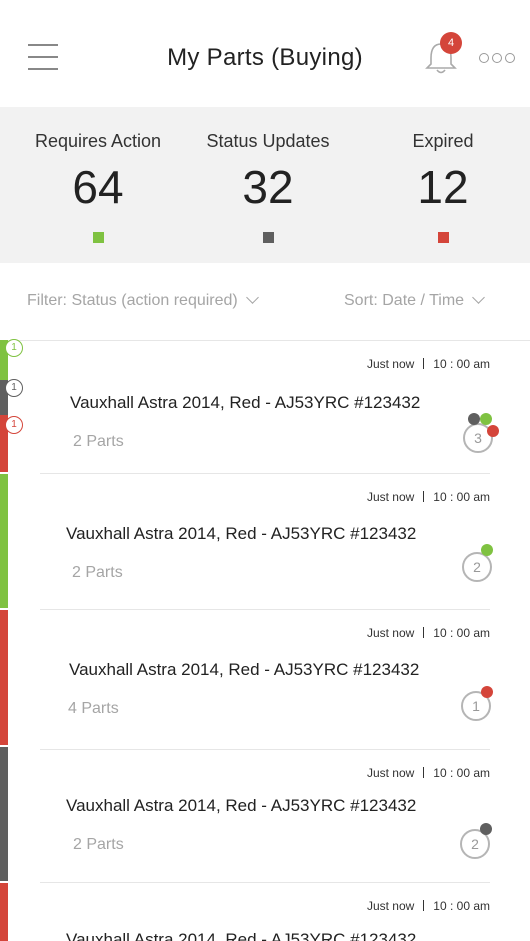  Describe the element at coordinates (497, 59) in the screenshot. I see `more-options-icon` at that location.